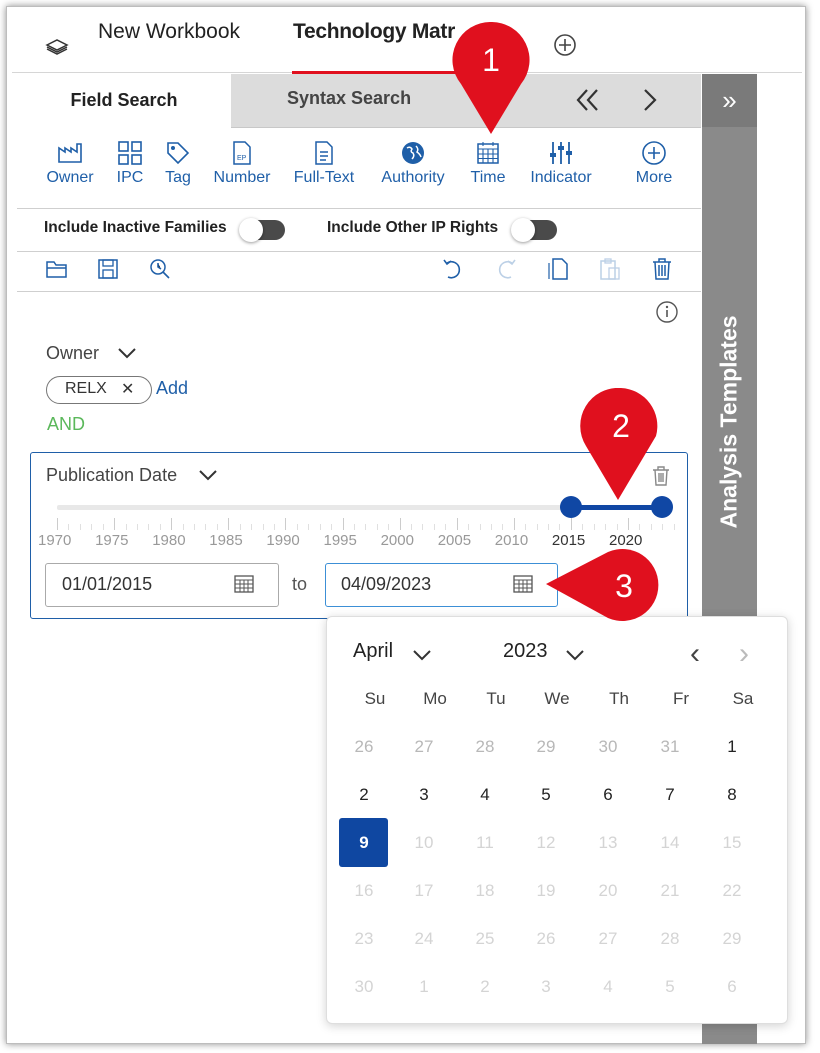  What do you see at coordinates (169, 32) in the screenshot?
I see `tab-new-workbook: New Workbook` at bounding box center [169, 32].